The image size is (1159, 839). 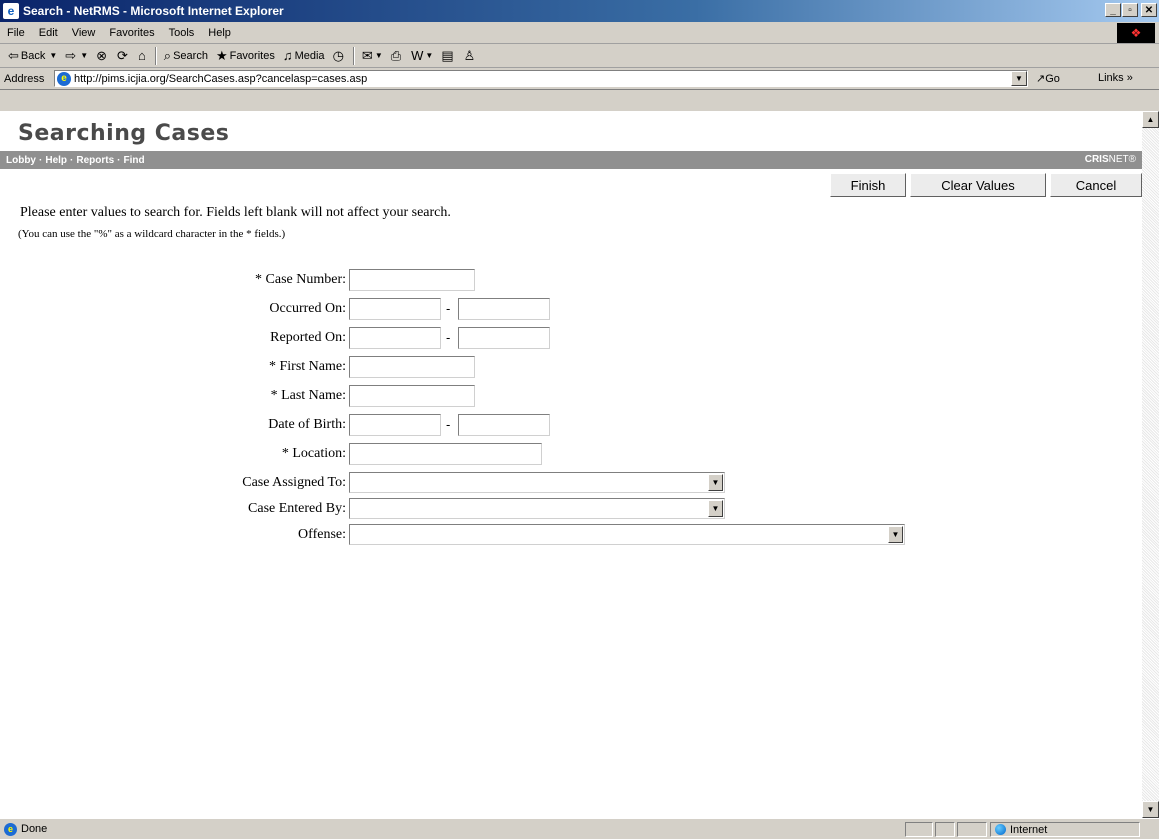 I want to click on maximize-button: ▫, so click(x=1130, y=10).